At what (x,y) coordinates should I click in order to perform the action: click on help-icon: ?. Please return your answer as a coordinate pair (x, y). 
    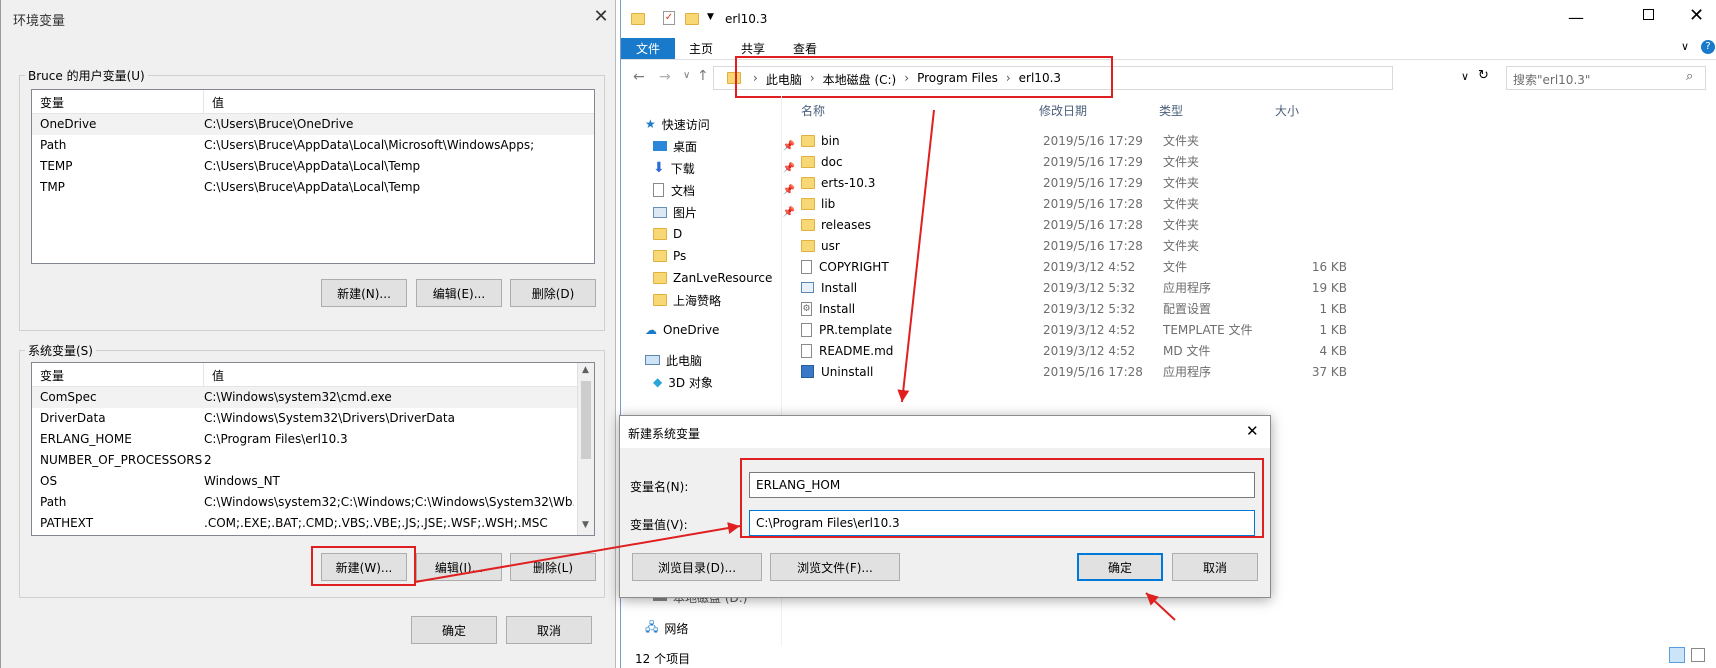
    Looking at the image, I should click on (1708, 47).